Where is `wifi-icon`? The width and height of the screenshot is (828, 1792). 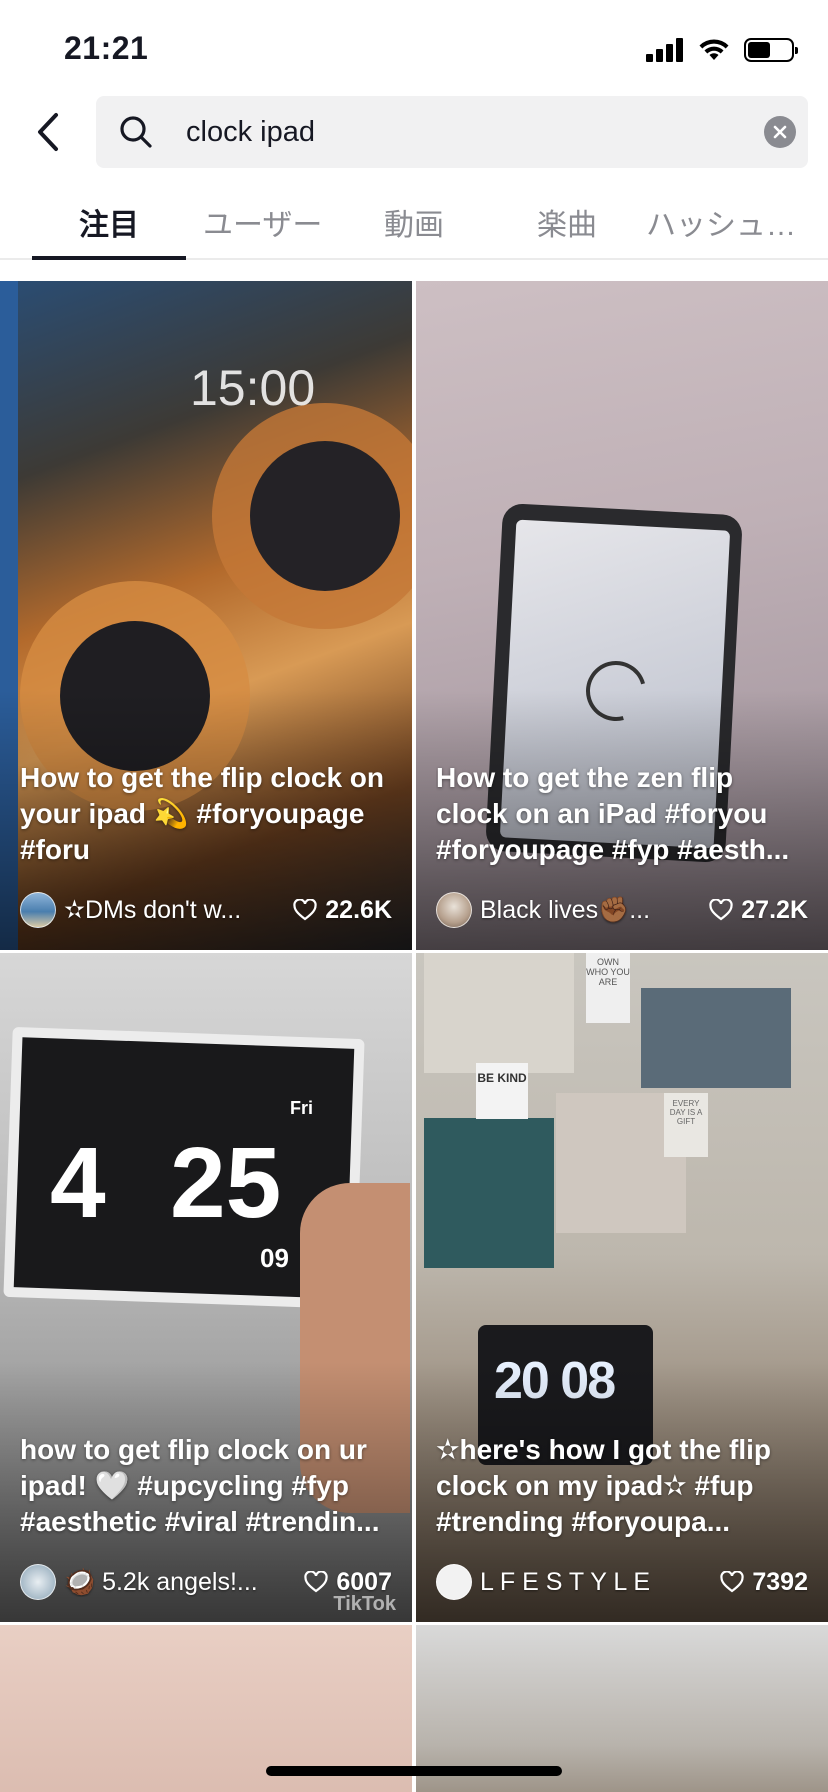
wifi-icon is located at coordinates (714, 49).